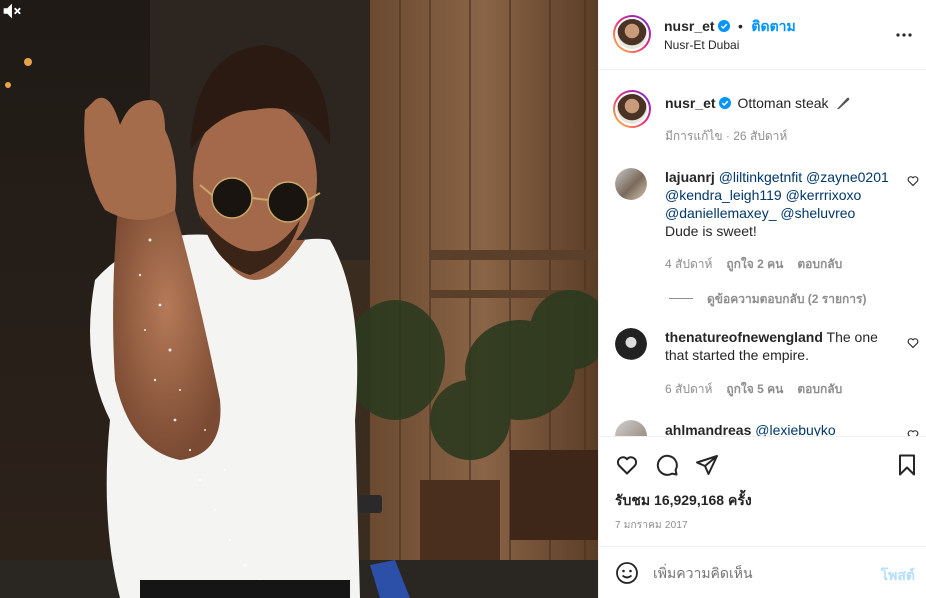 This screenshot has height=598, width=926. I want to click on mention-link: @kendra_leigh119, so click(723, 195).